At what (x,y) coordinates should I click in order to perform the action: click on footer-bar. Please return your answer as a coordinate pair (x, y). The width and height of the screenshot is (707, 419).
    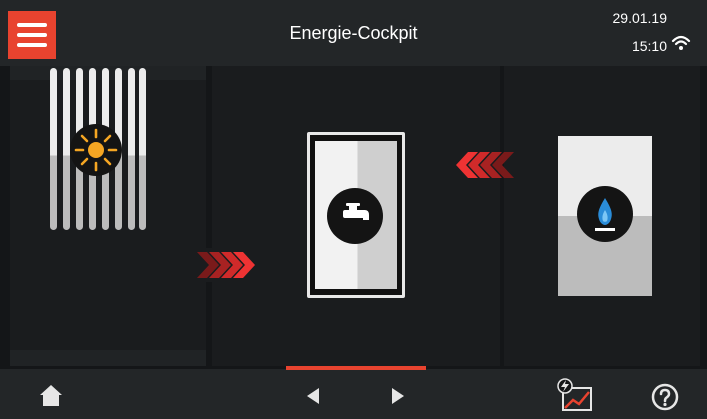
    Looking at the image, I should click on (353, 394).